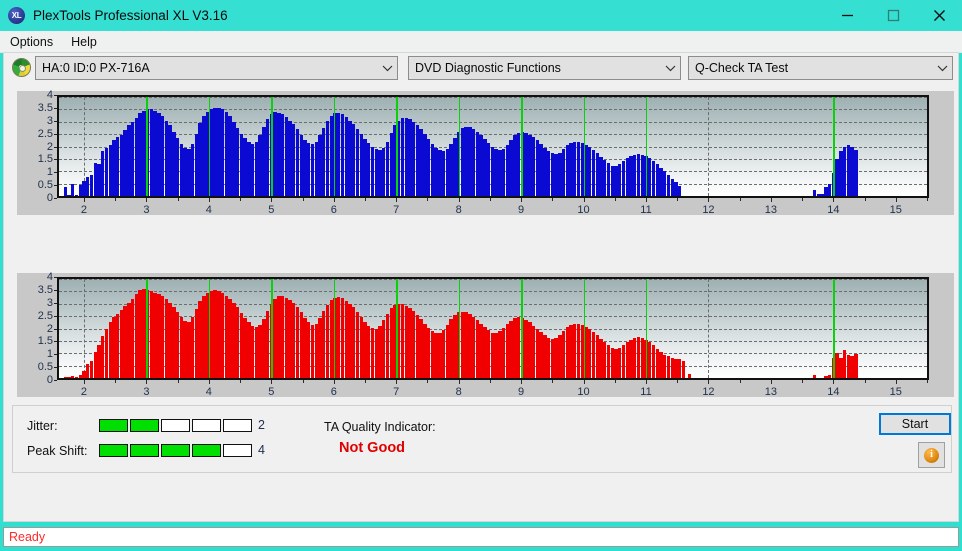  What do you see at coordinates (915, 424) in the screenshot?
I see `start-button: Start` at bounding box center [915, 424].